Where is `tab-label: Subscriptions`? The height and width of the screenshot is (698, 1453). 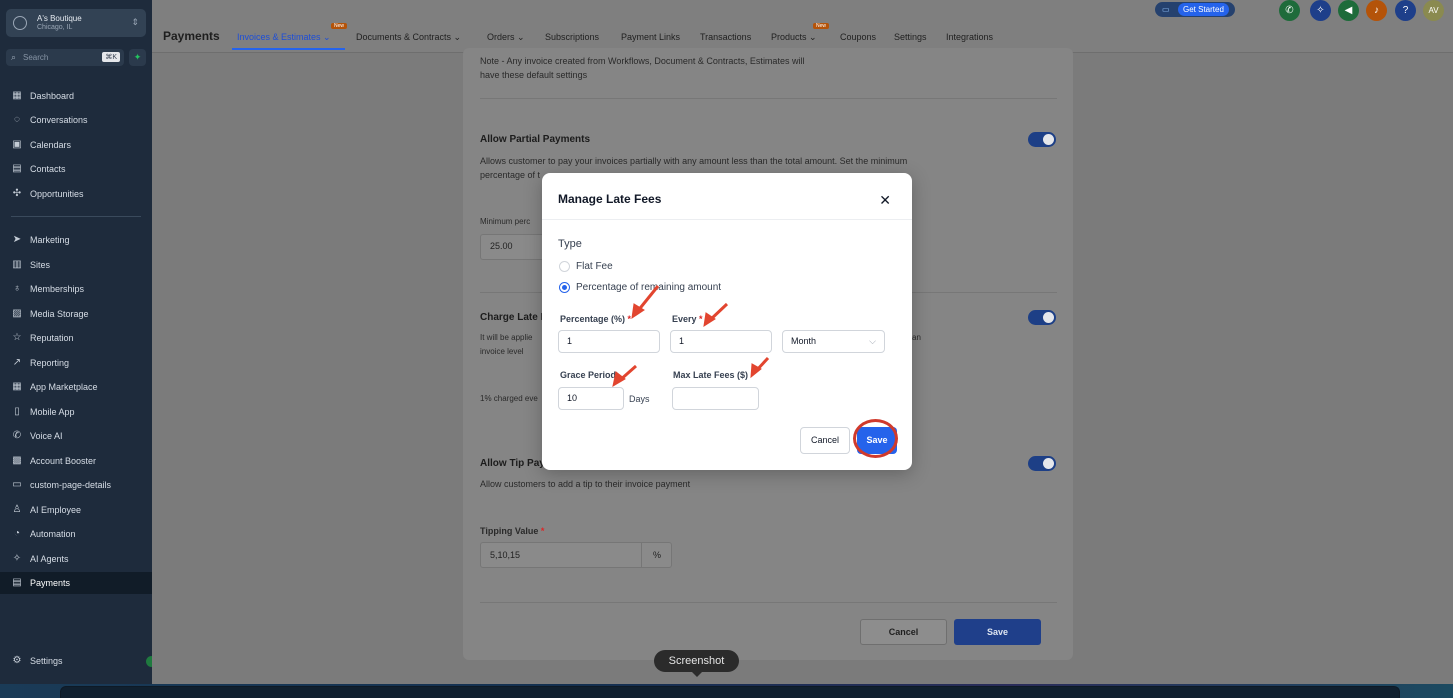 tab-label: Subscriptions is located at coordinates (572, 37).